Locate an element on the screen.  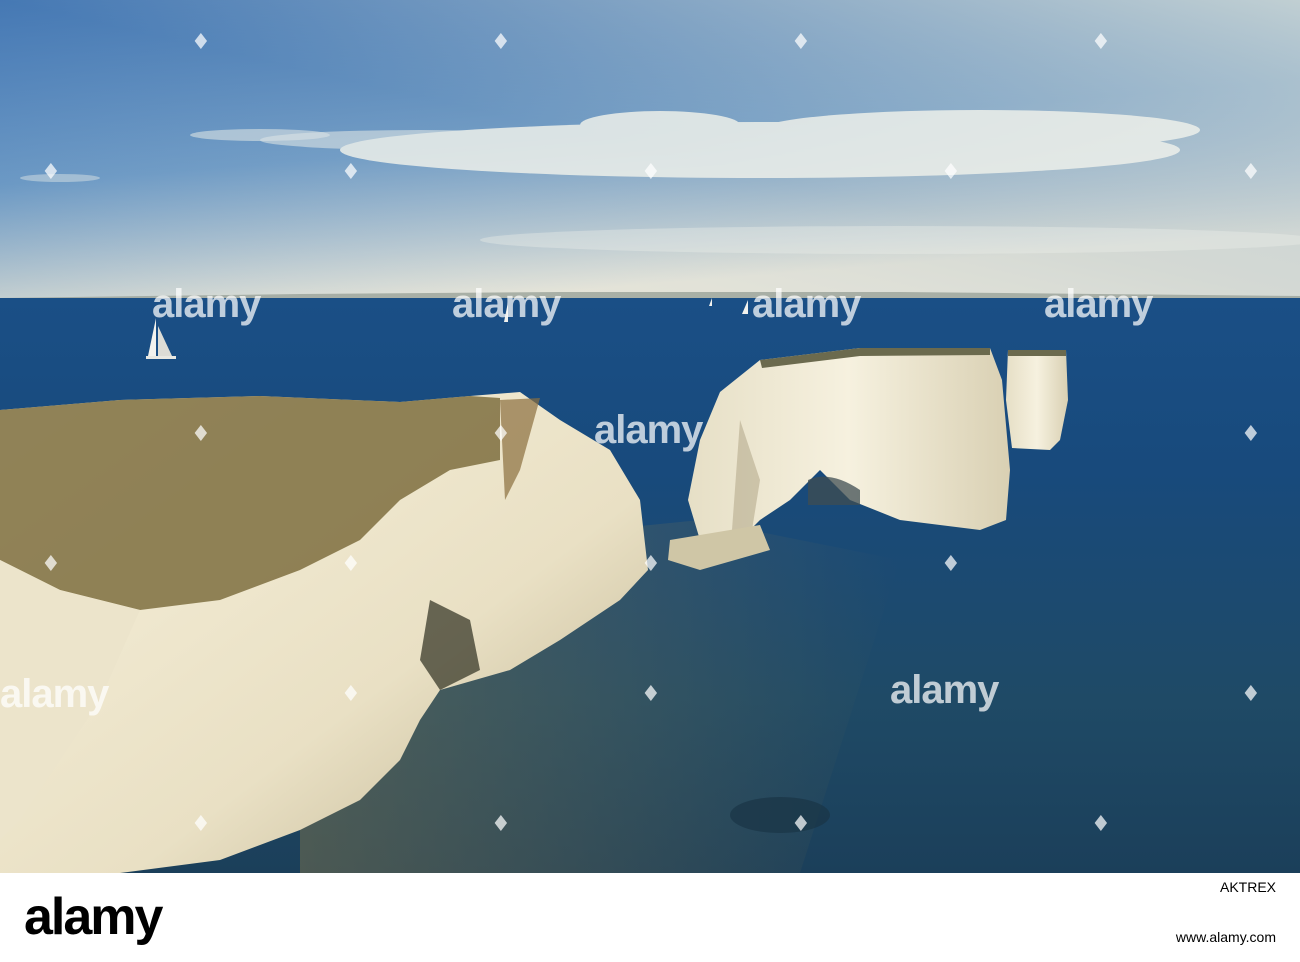
image-id: AKTREX is located at coordinates (1247, 887).